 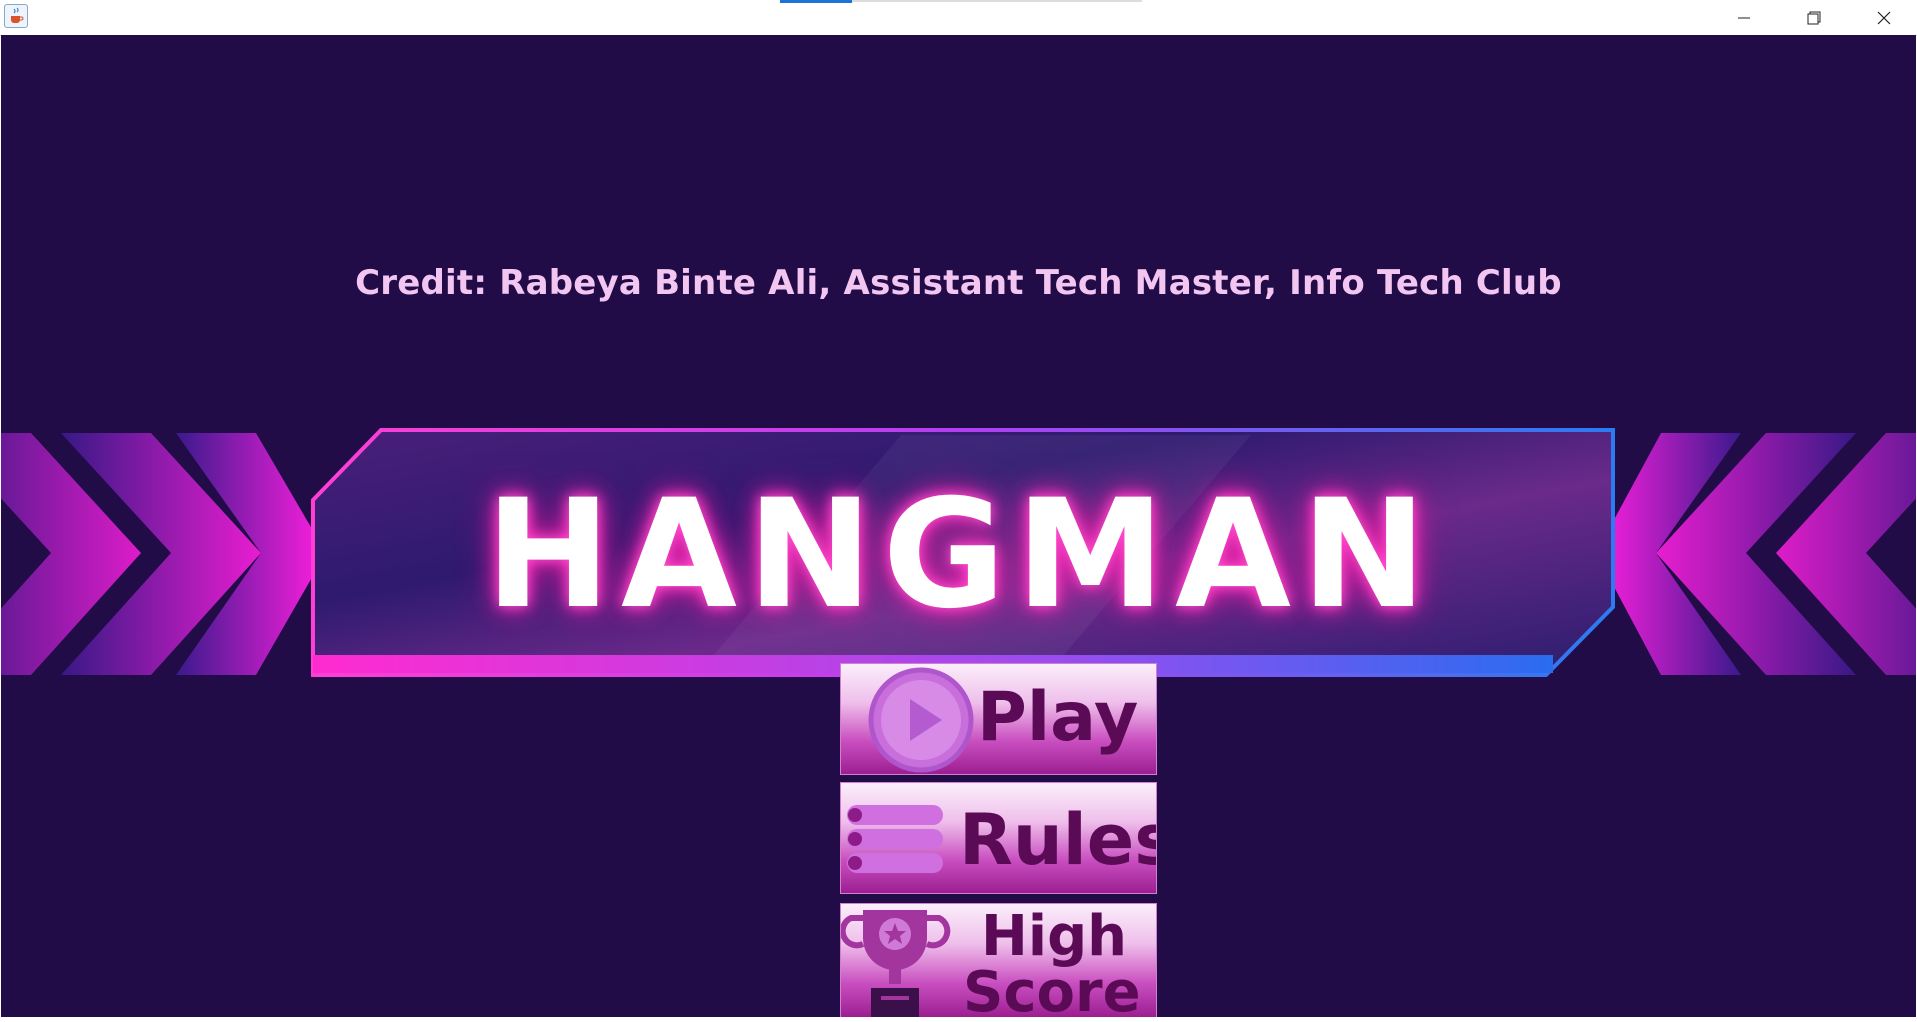 I want to click on rules-button: Rules, so click(x=998, y=838).